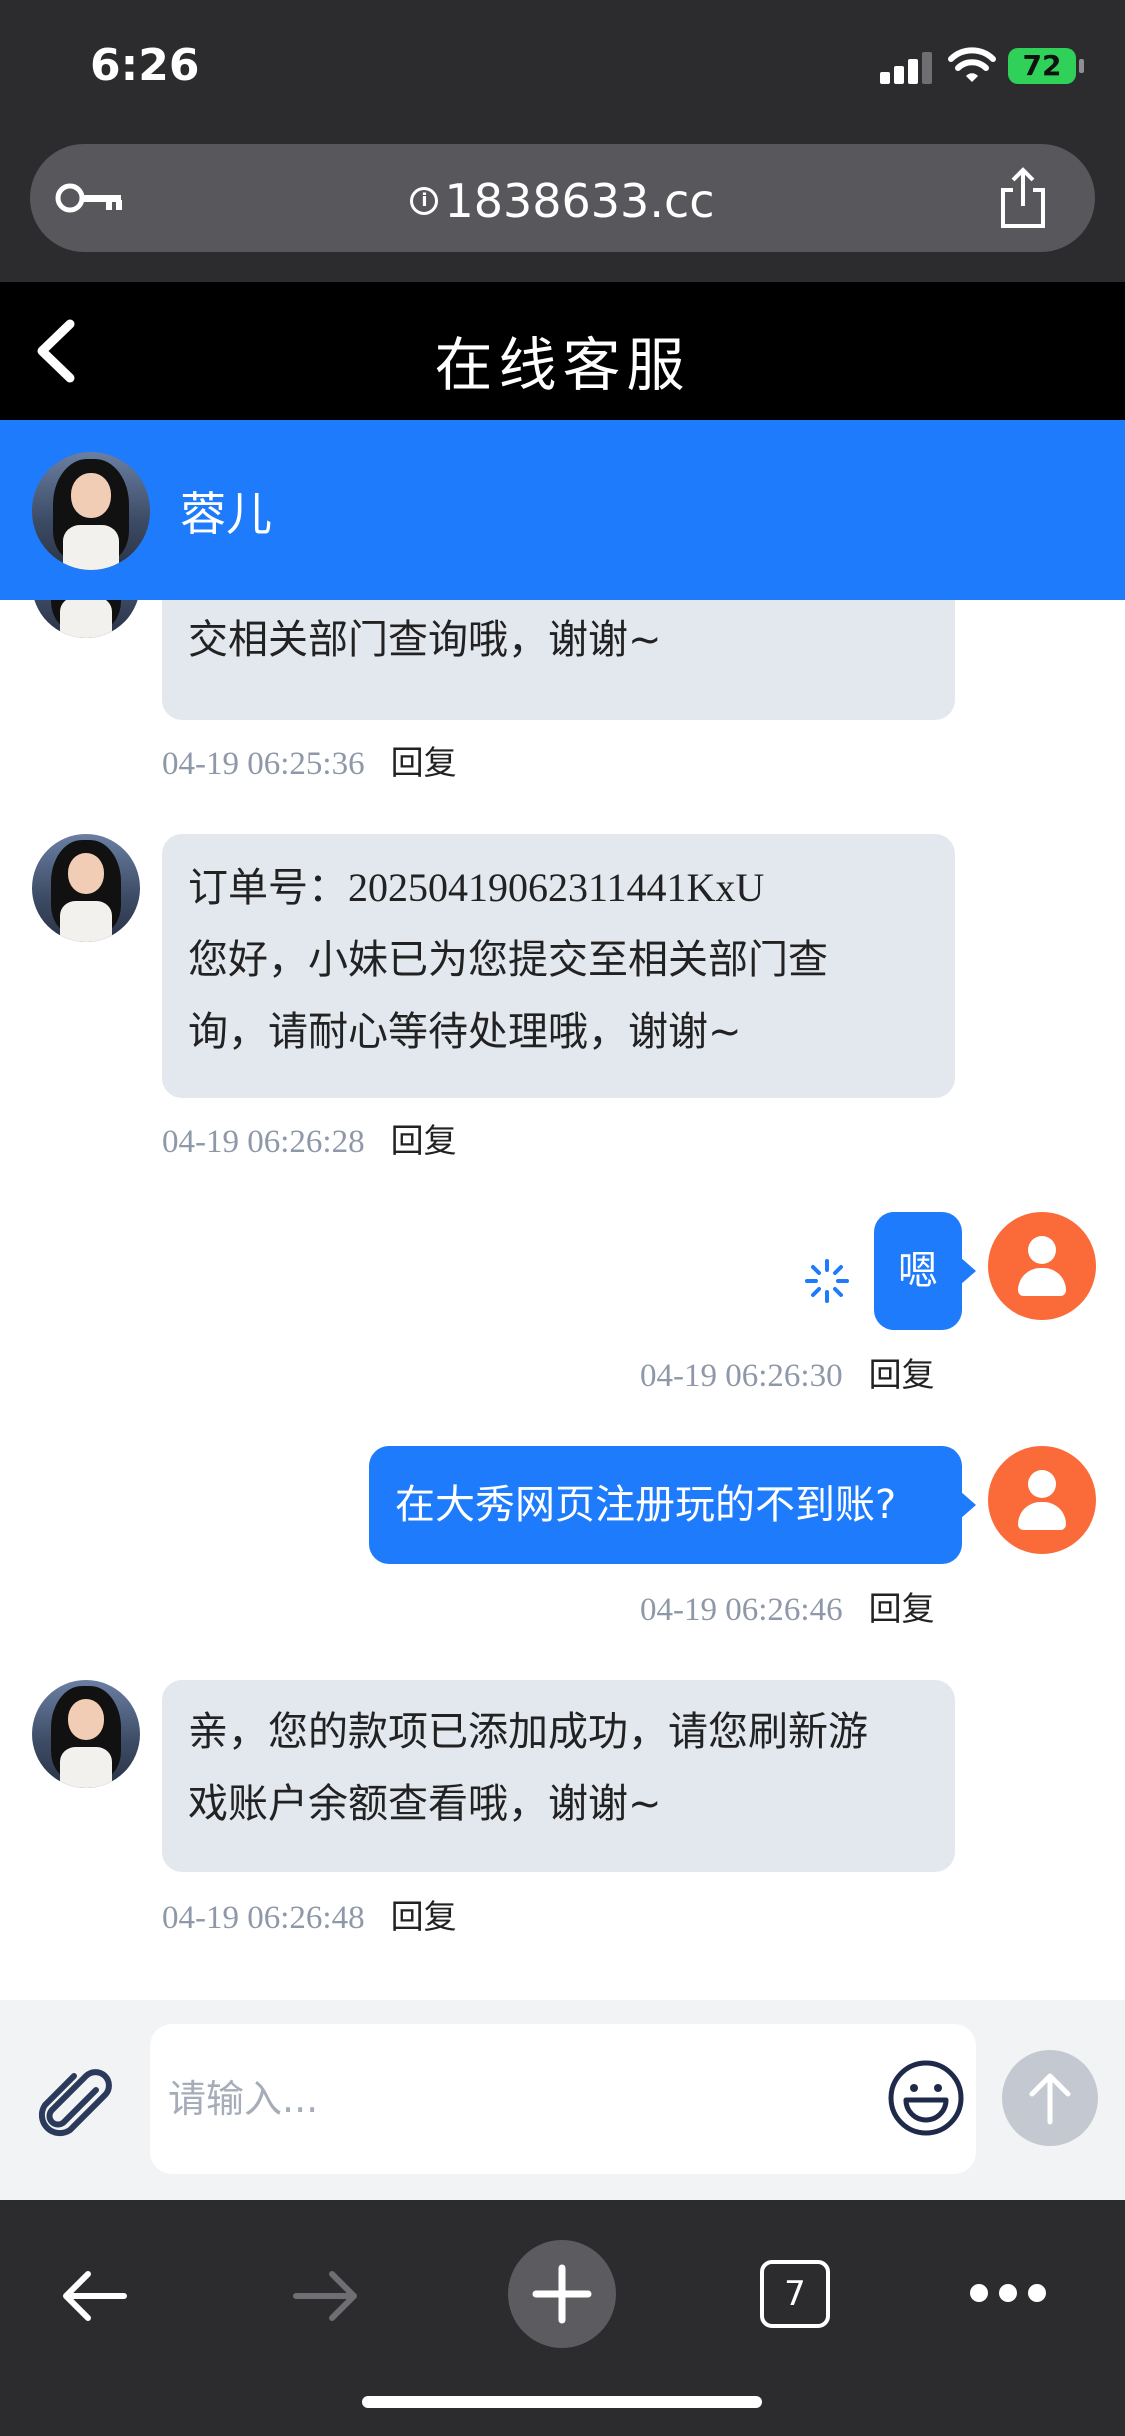 This screenshot has height=2436, width=1125. I want to click on plus-icon, so click(562, 2294).